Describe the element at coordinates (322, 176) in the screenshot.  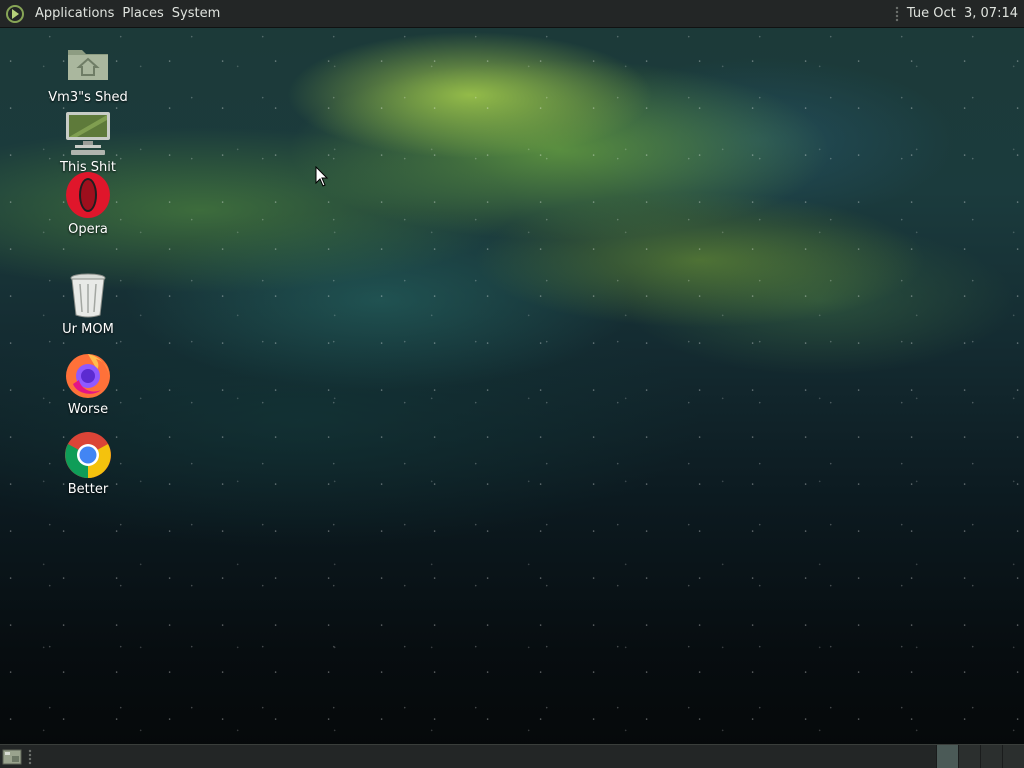
I see `mouse-pointer-icon` at that location.